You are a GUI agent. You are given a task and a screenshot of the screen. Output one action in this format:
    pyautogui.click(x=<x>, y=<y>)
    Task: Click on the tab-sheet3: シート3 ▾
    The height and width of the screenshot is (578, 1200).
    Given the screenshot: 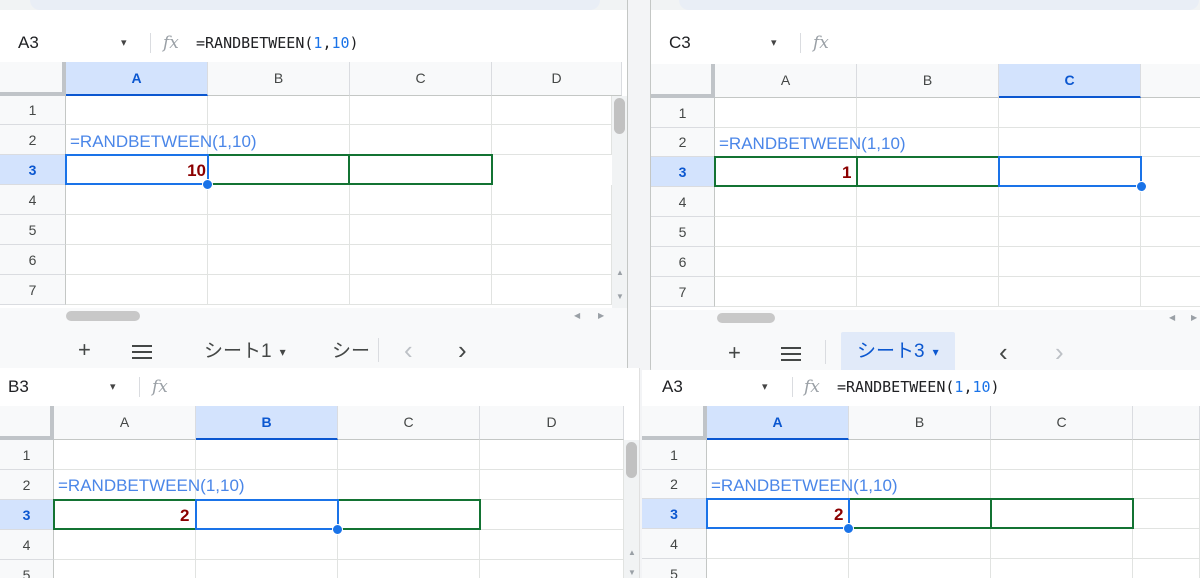 What is the action you would take?
    pyautogui.click(x=898, y=352)
    